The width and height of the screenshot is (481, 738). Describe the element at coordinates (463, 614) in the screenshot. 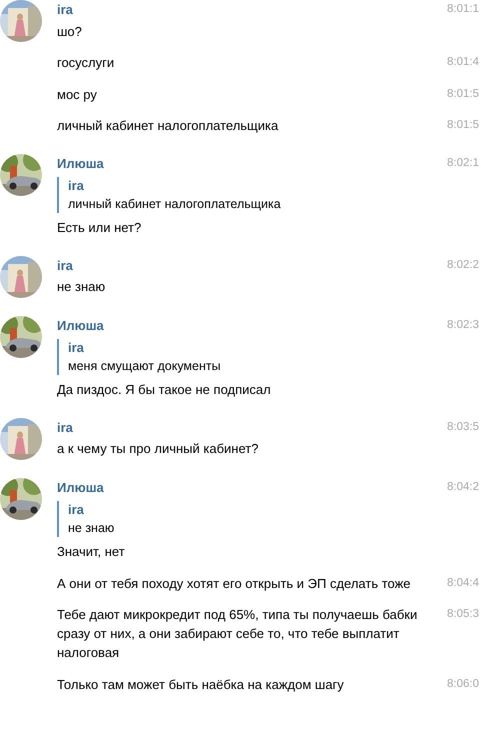

I see `message-time: 8:05:3` at that location.